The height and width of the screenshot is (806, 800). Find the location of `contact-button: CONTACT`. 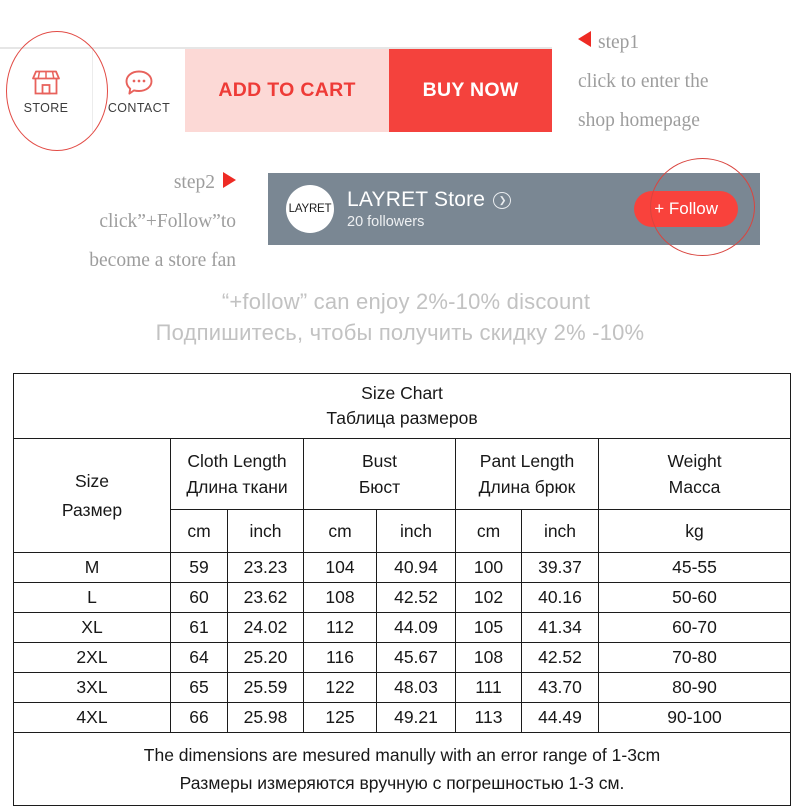

contact-button: CONTACT is located at coordinates (138, 90).